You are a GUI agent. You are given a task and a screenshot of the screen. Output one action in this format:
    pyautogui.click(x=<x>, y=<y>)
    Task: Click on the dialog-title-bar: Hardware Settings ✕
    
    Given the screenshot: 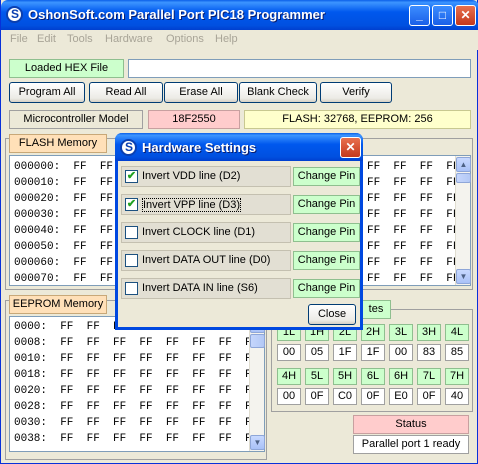 What is the action you would take?
    pyautogui.click(x=239, y=147)
    